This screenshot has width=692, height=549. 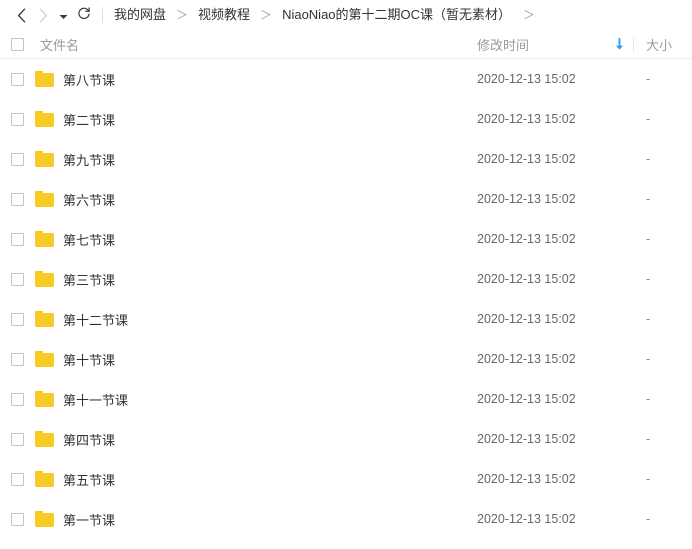 What do you see at coordinates (254, 44) in the screenshot?
I see `column-header-name: 文件名` at bounding box center [254, 44].